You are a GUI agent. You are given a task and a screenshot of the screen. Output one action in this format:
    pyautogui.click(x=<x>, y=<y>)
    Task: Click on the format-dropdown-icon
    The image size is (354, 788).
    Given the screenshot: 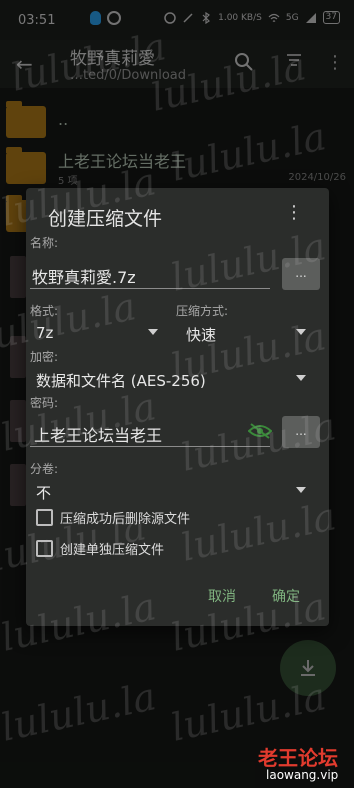 What is the action you would take?
    pyautogui.click(x=153, y=332)
    